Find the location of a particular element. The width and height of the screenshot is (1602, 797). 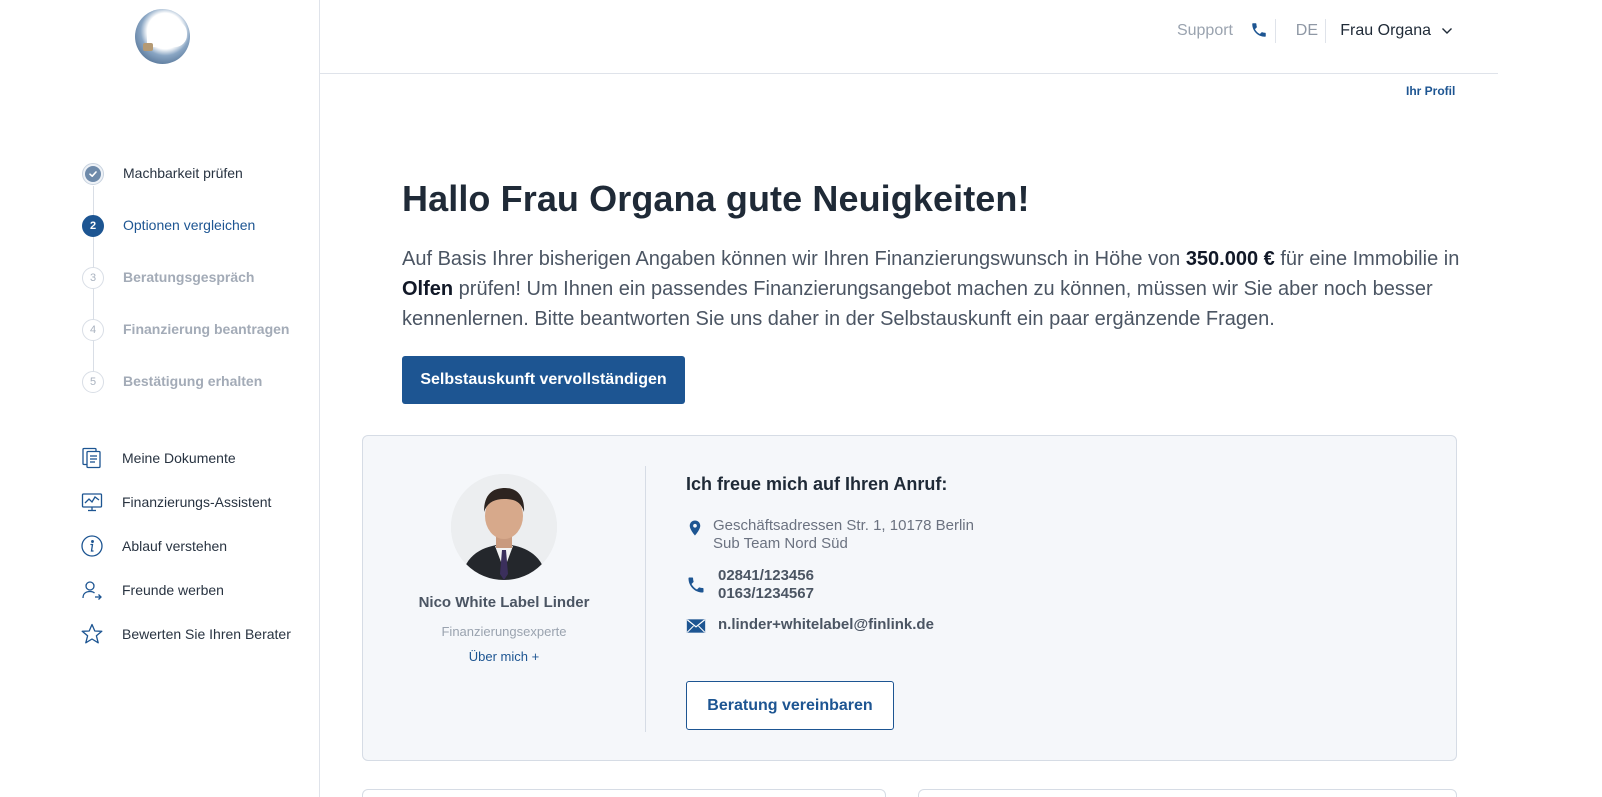

bottom-card-left is located at coordinates (624, 793).